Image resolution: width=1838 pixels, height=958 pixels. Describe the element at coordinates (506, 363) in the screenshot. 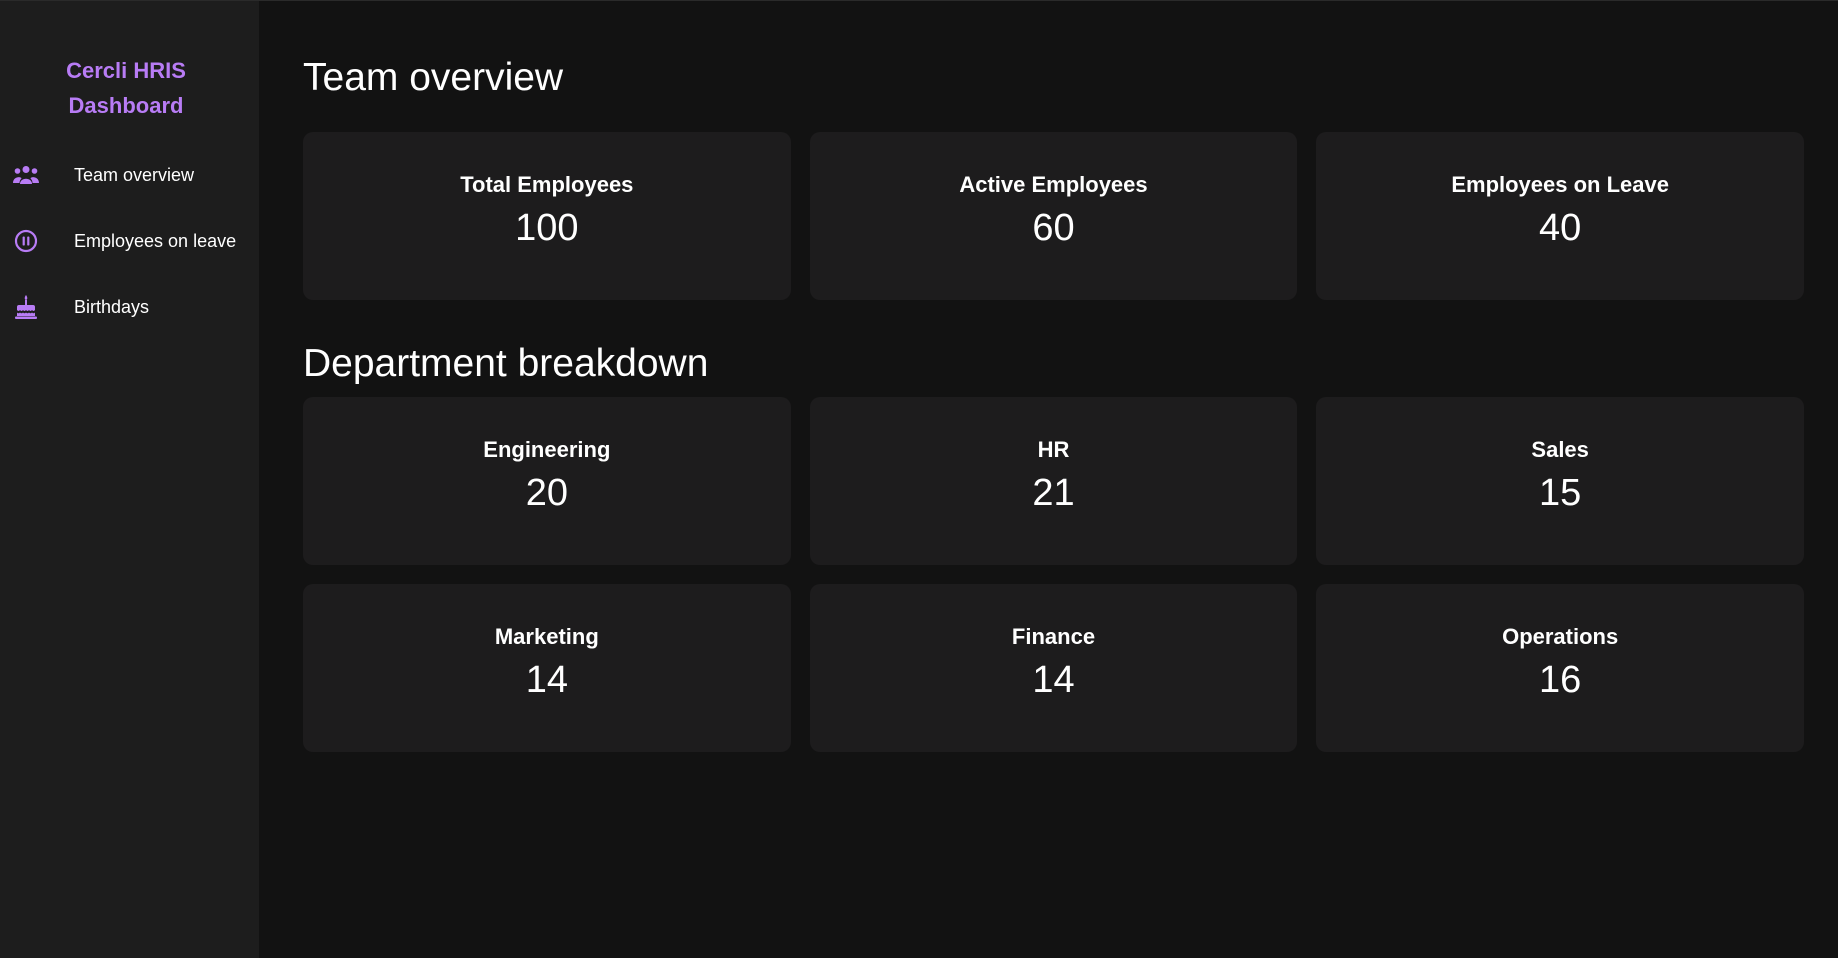

I see `department-breakdown-title: Department breakdown` at that location.